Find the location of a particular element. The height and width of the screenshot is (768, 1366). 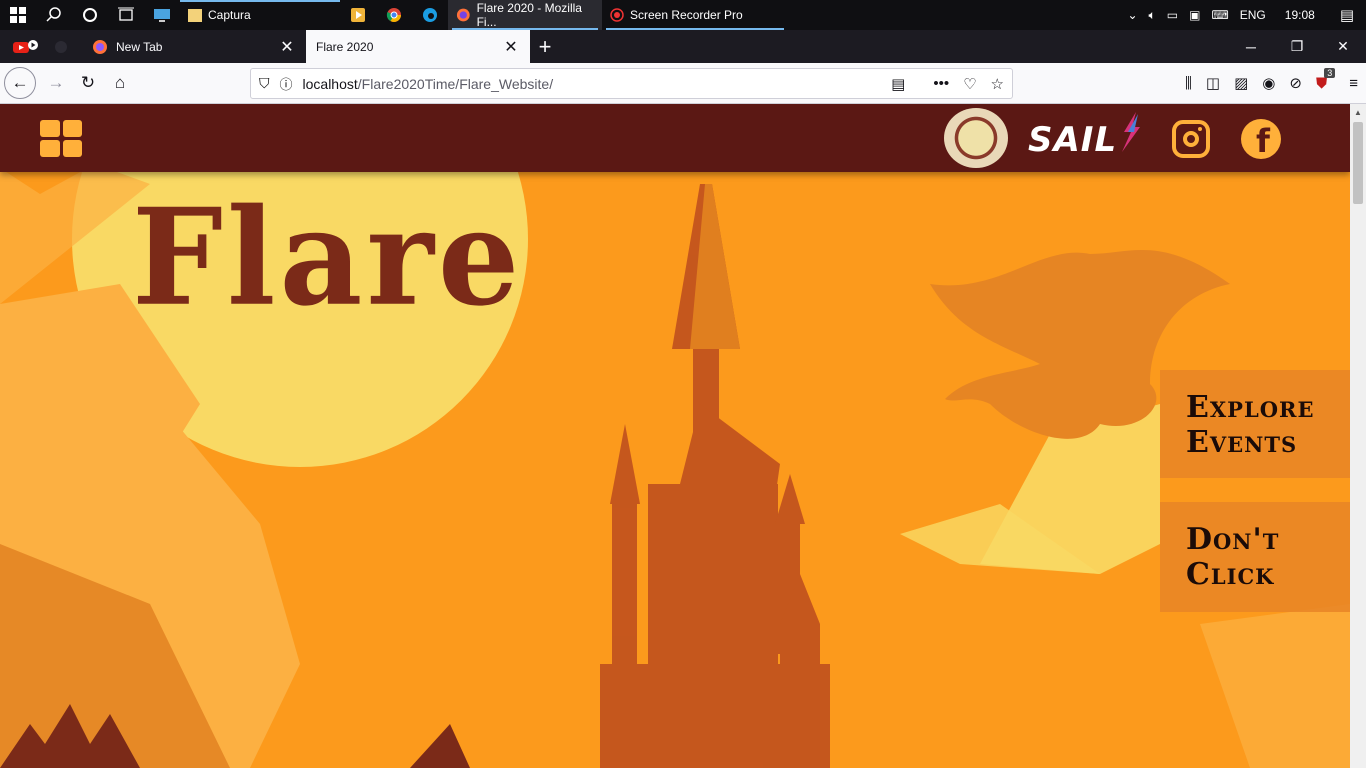

bookmark-star-icon: ☆ is located at coordinates (997, 84).